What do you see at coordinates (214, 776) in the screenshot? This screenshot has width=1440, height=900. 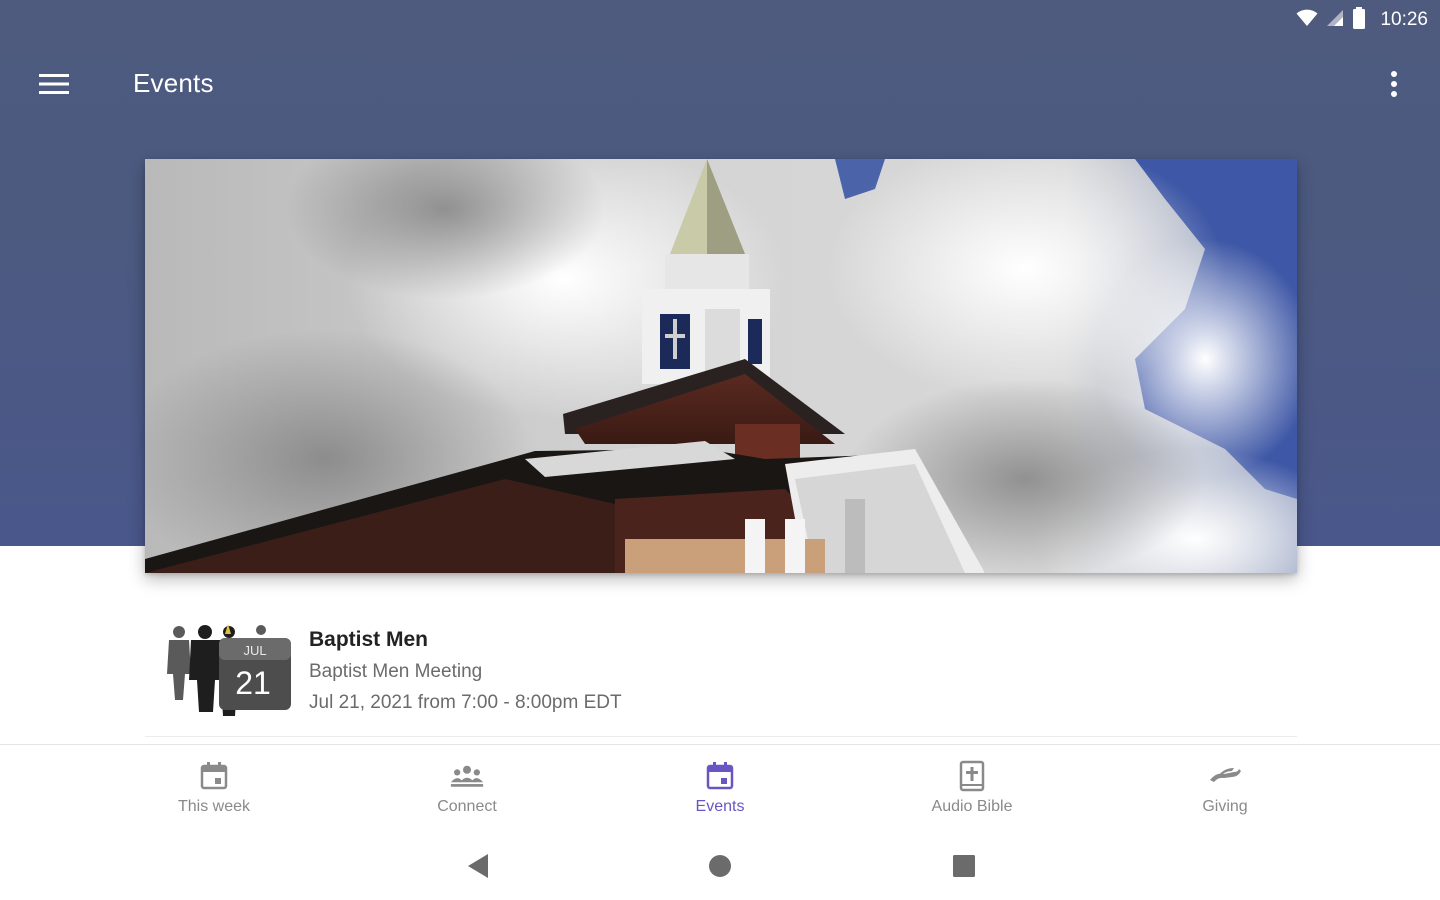 I see `calendar-today-icon` at bounding box center [214, 776].